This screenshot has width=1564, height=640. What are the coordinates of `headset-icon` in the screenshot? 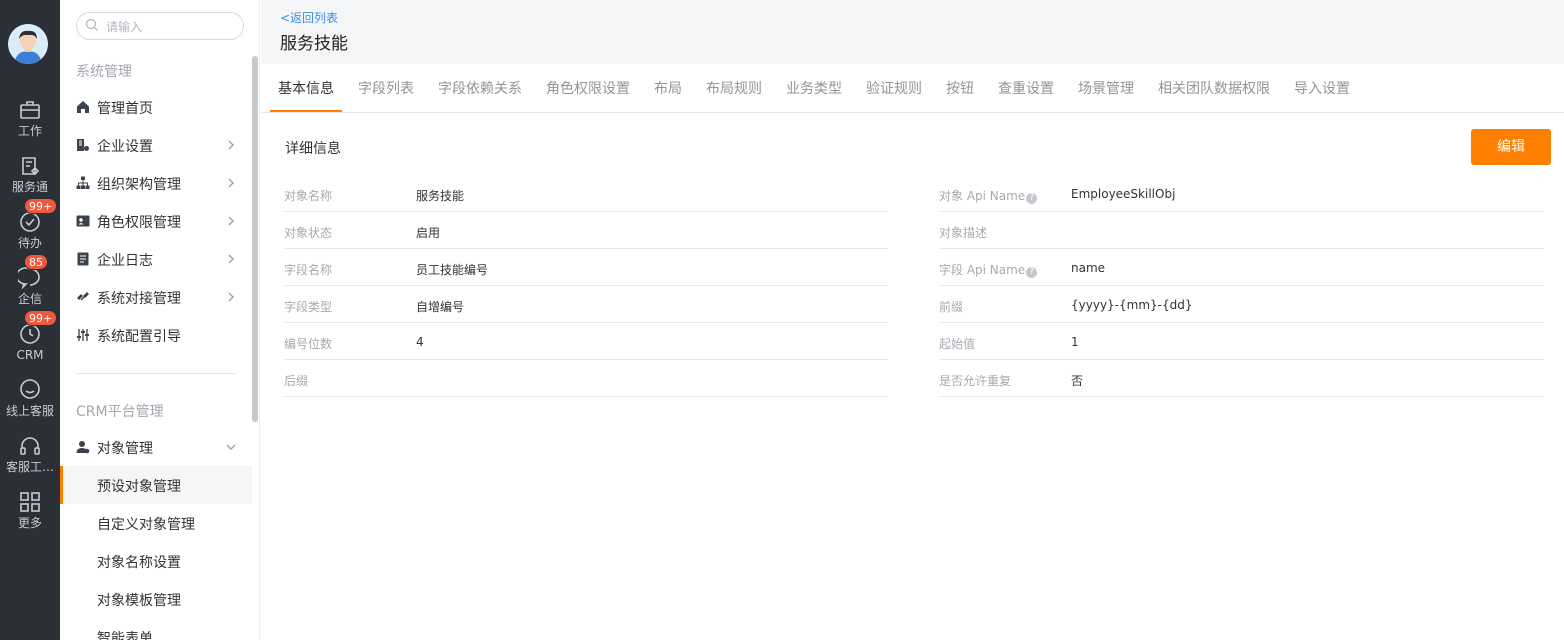 It's located at (30, 446).